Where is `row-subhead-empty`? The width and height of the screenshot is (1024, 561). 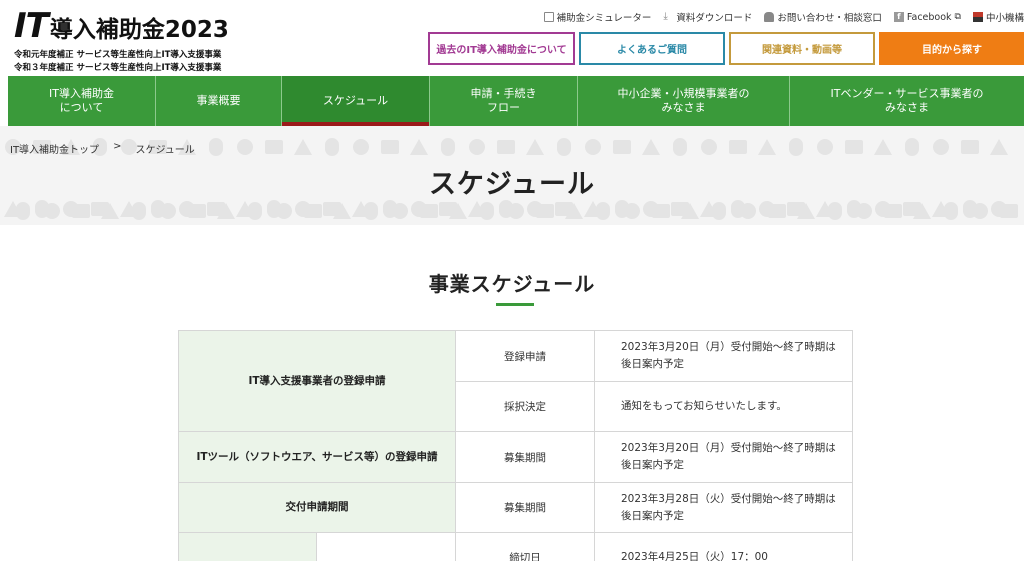
row-subhead-empty is located at coordinates (386, 546).